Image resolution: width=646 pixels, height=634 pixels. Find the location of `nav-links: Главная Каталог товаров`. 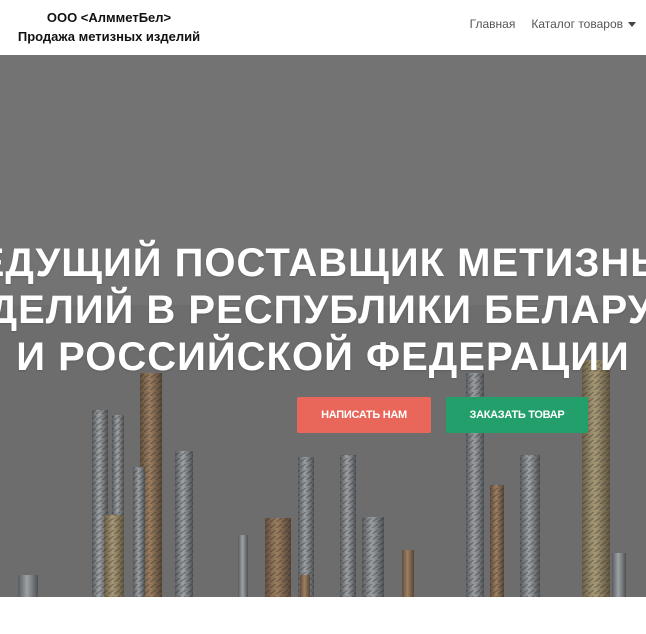

nav-links: Главная Каталог товаров is located at coordinates (545, 24).